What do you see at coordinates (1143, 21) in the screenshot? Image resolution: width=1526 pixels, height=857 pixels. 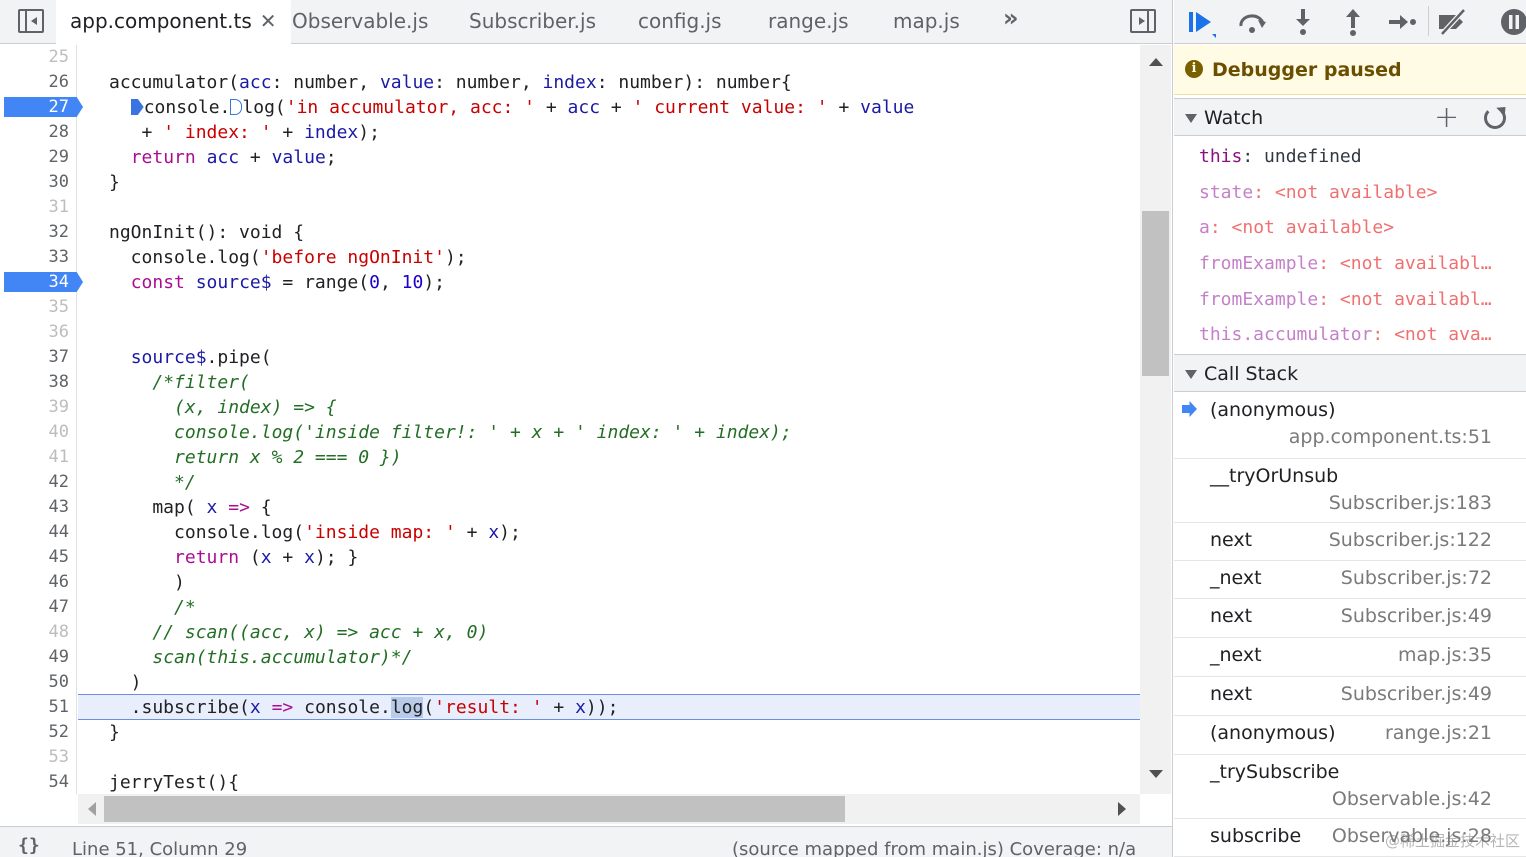 I see `toggle-debugger-icon` at bounding box center [1143, 21].